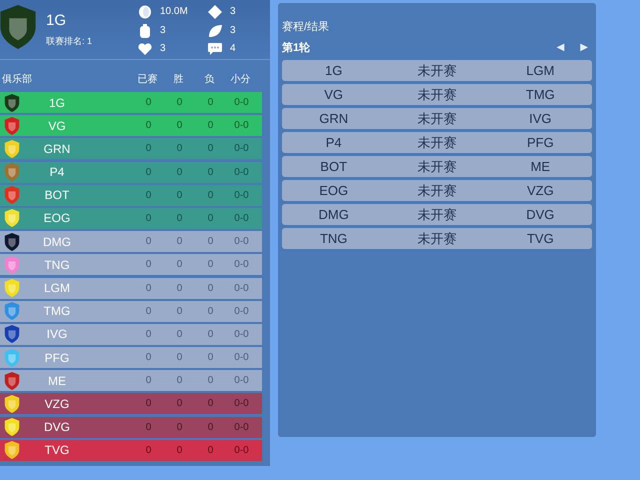 This screenshot has width=640, height=480. What do you see at coordinates (57, 381) in the screenshot?
I see `team-name: ME` at bounding box center [57, 381].